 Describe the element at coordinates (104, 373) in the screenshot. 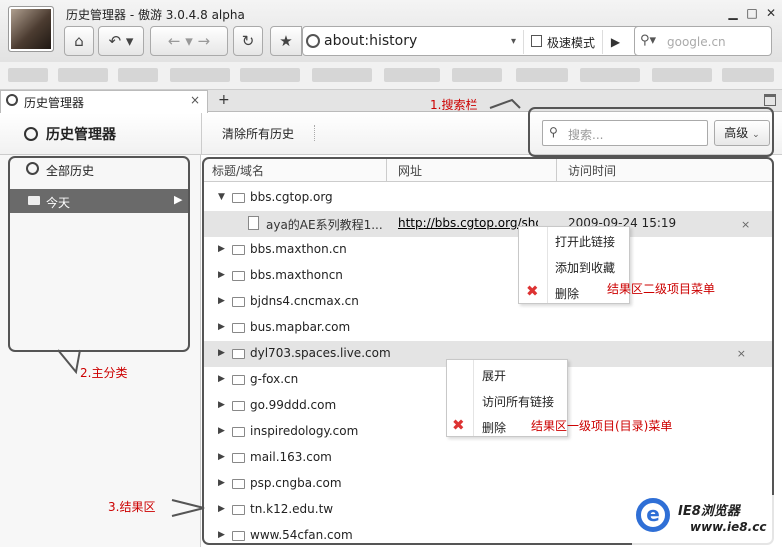

I see `annotation-category: 2.主分类` at that location.